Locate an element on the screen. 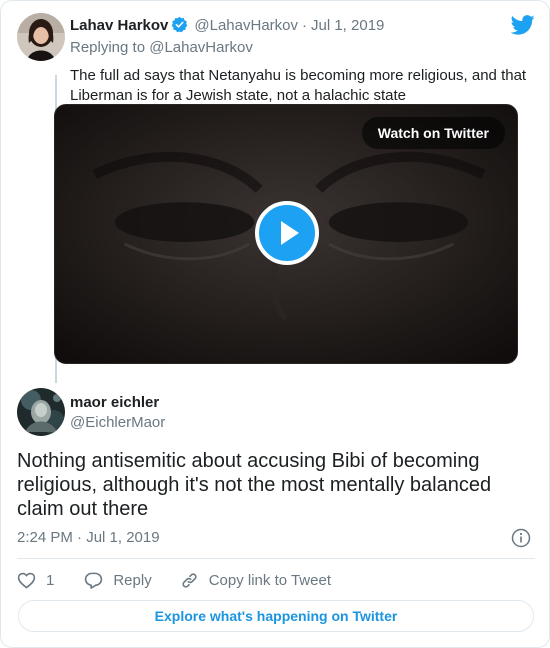 The width and height of the screenshot is (550, 648). parent-author-name: Lahav Harkov is located at coordinates (119, 26).